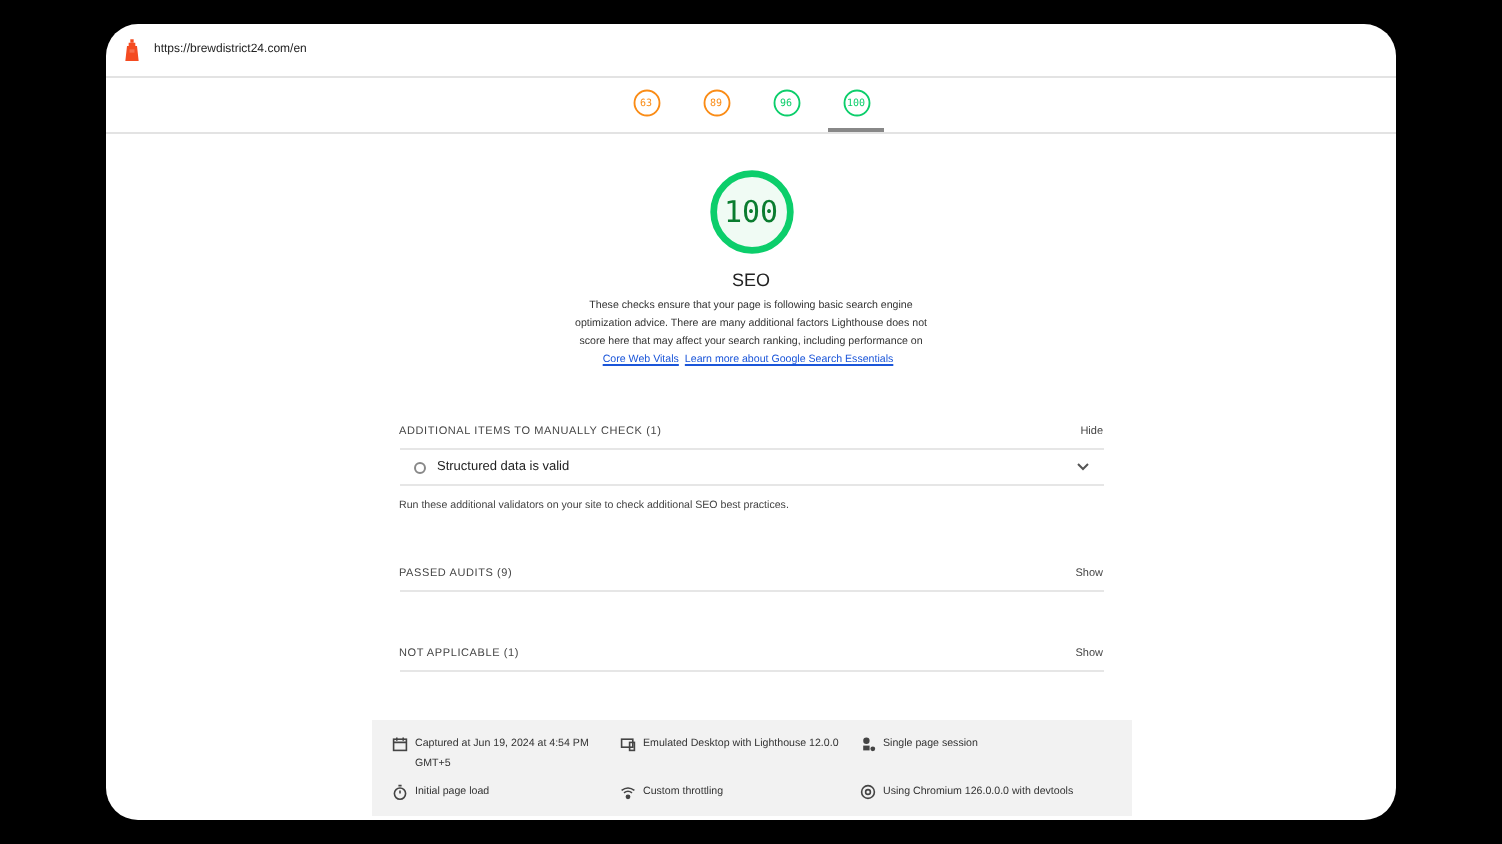 The height and width of the screenshot is (844, 1502). Describe the element at coordinates (627, 744) in the screenshot. I see `desktop-icon` at that location.